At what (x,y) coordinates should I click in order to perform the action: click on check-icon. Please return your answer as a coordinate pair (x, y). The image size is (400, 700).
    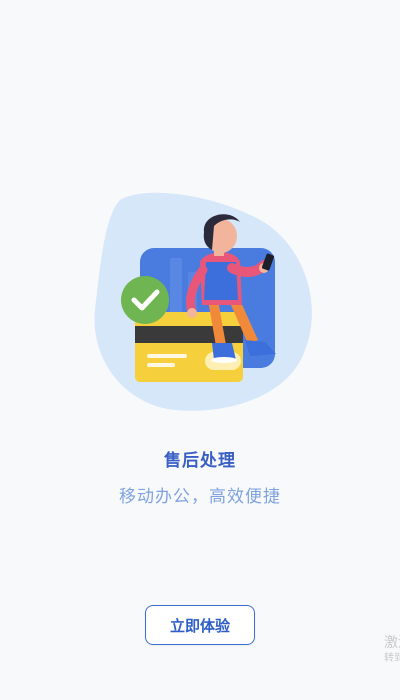
    Looking at the image, I should click on (145, 300).